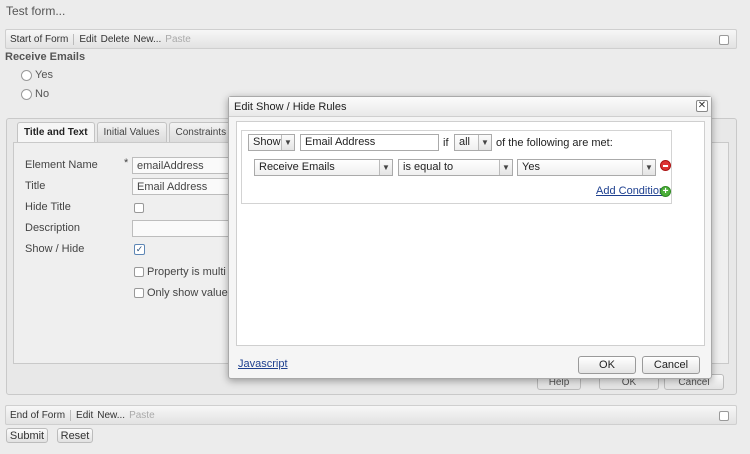  I want to click on close-icon: ✕, so click(702, 106).